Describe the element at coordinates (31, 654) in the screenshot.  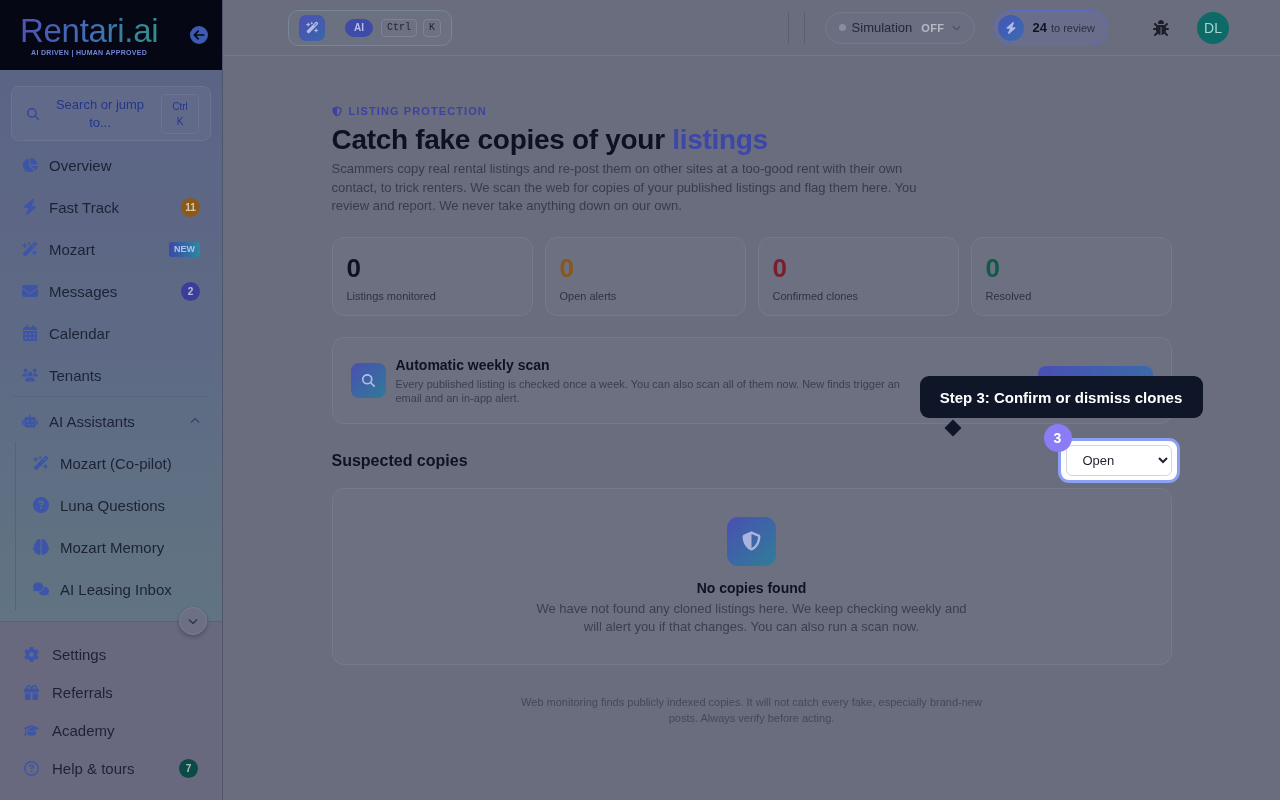
I see `settings-icon` at that location.